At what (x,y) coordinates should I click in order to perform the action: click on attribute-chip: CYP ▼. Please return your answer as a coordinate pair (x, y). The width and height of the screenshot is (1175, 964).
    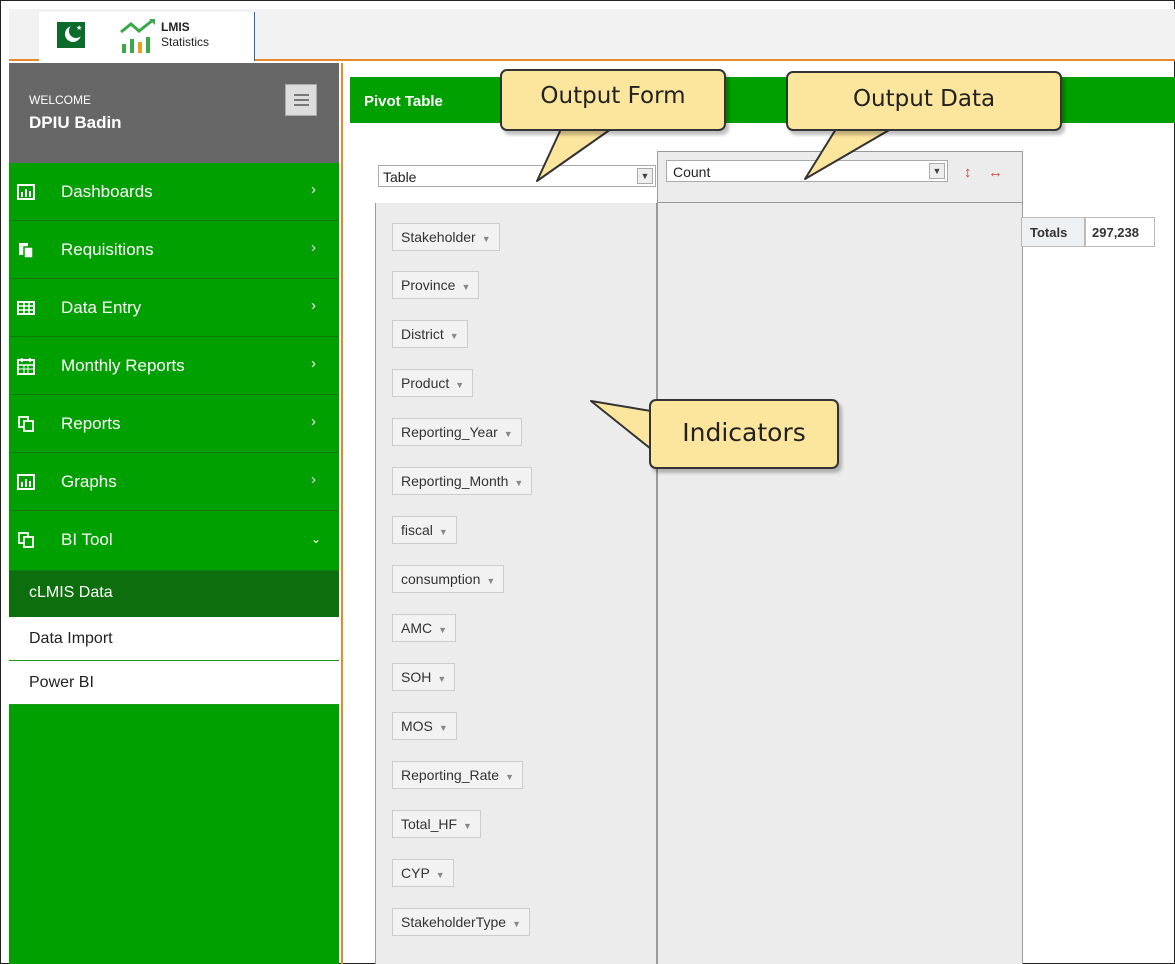
    Looking at the image, I should click on (423, 873).